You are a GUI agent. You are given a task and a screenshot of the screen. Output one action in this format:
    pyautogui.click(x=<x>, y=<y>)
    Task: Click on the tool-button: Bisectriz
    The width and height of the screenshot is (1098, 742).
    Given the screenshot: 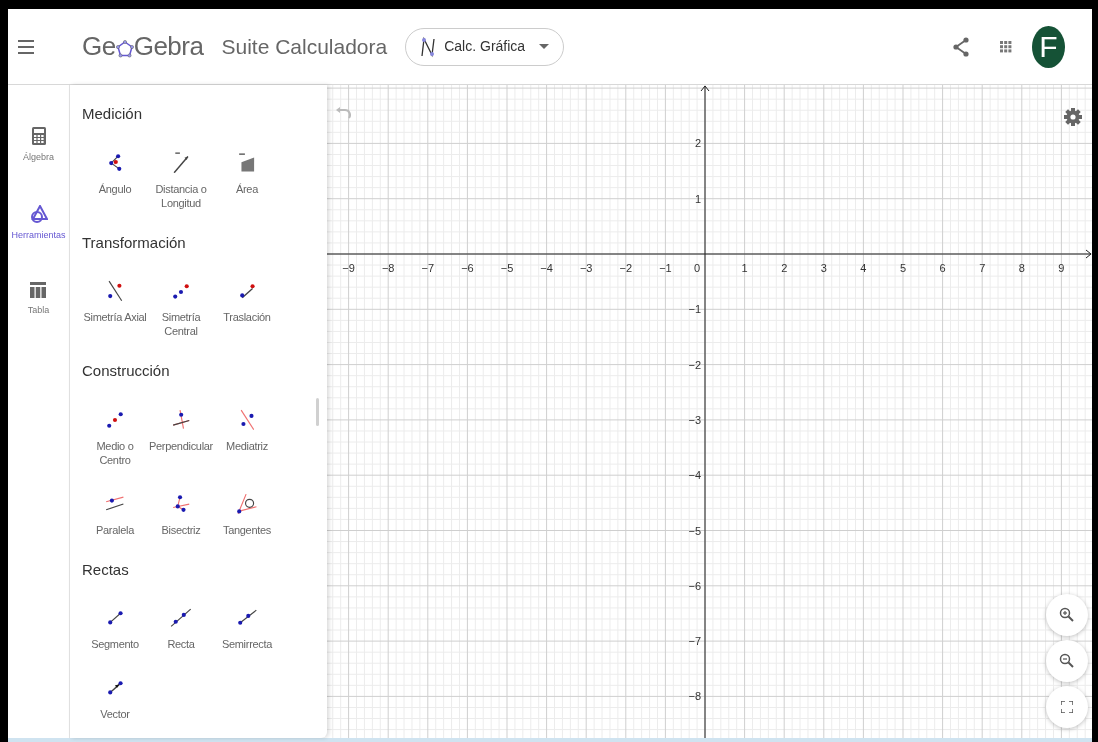 What is the action you would take?
    pyautogui.click(x=181, y=512)
    